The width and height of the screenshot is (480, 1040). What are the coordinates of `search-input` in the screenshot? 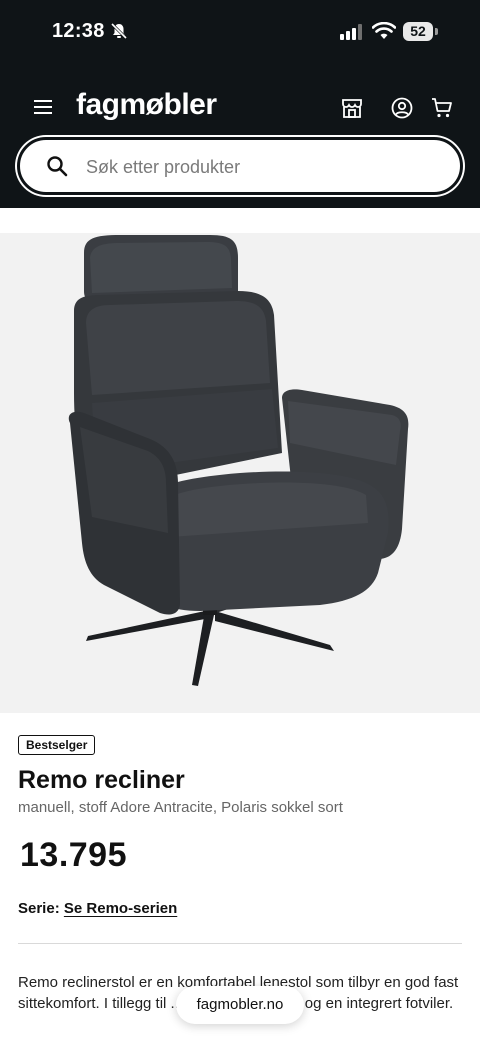 It's located at (261, 167).